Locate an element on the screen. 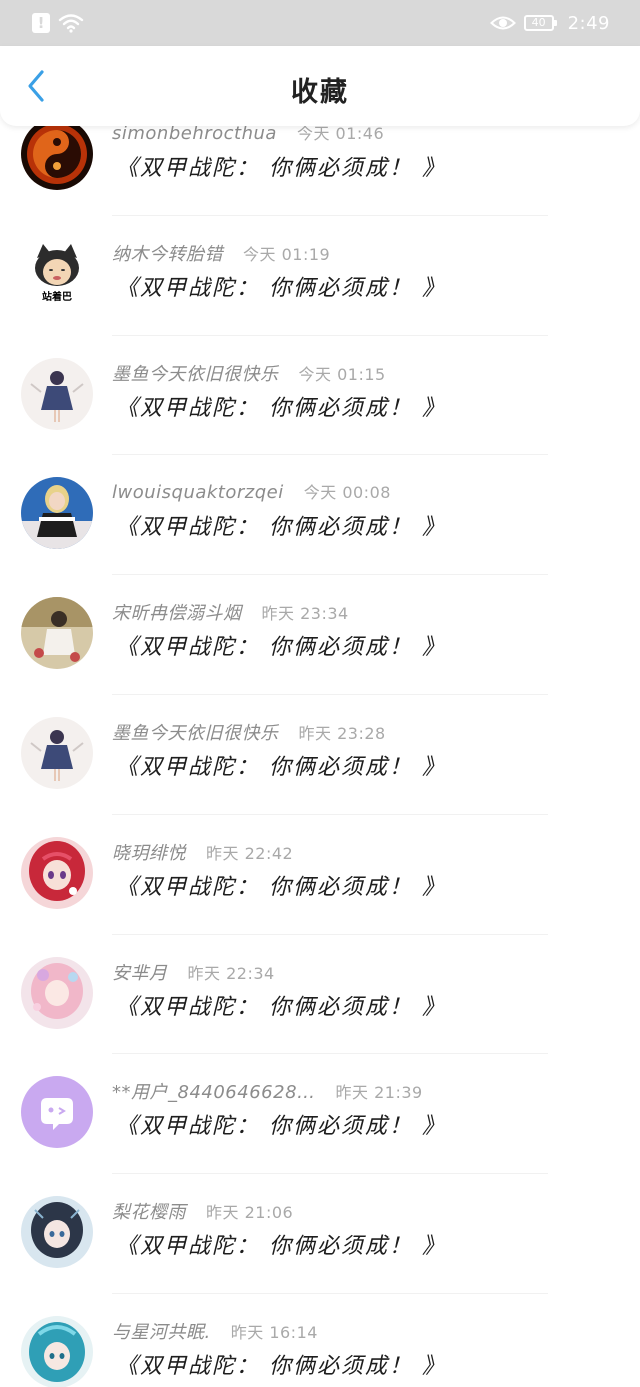 This screenshot has width=640, height=1387. username: 纳木今转胎错 is located at coordinates (167, 253).